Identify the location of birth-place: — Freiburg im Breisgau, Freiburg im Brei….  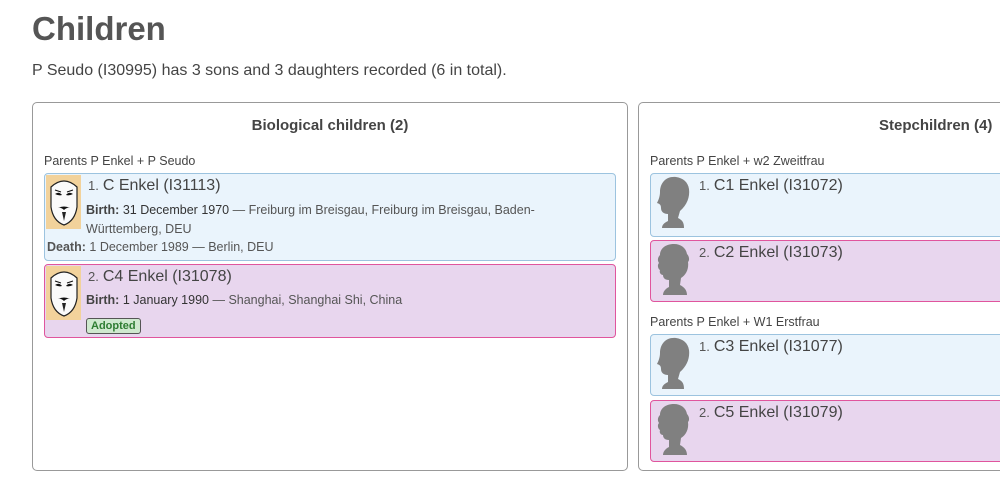
(382, 210).